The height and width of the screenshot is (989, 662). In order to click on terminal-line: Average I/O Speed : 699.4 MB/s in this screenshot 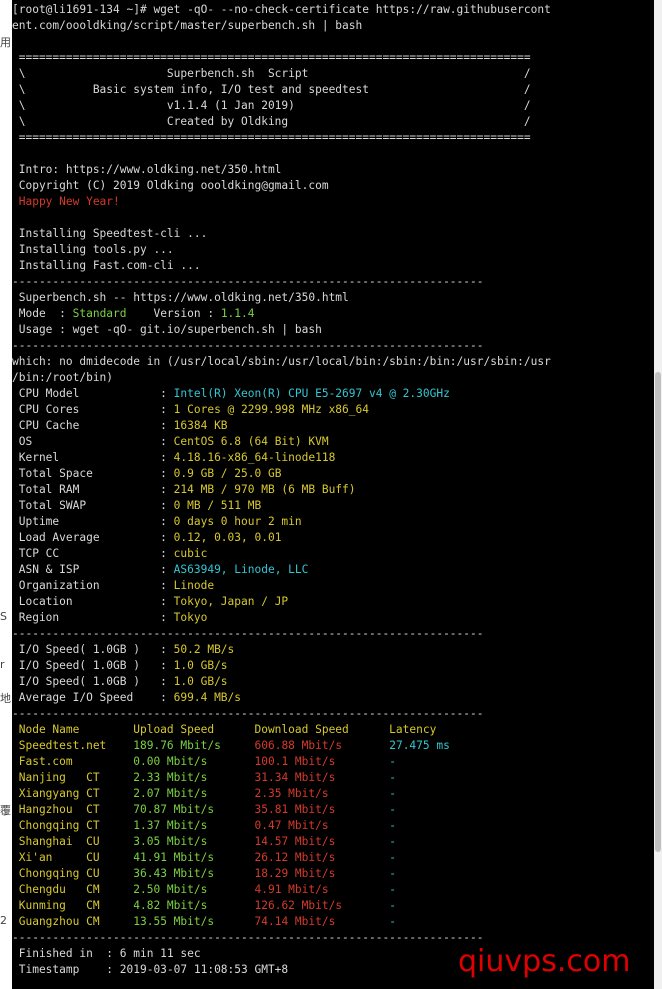, I will do `click(126, 698)`.